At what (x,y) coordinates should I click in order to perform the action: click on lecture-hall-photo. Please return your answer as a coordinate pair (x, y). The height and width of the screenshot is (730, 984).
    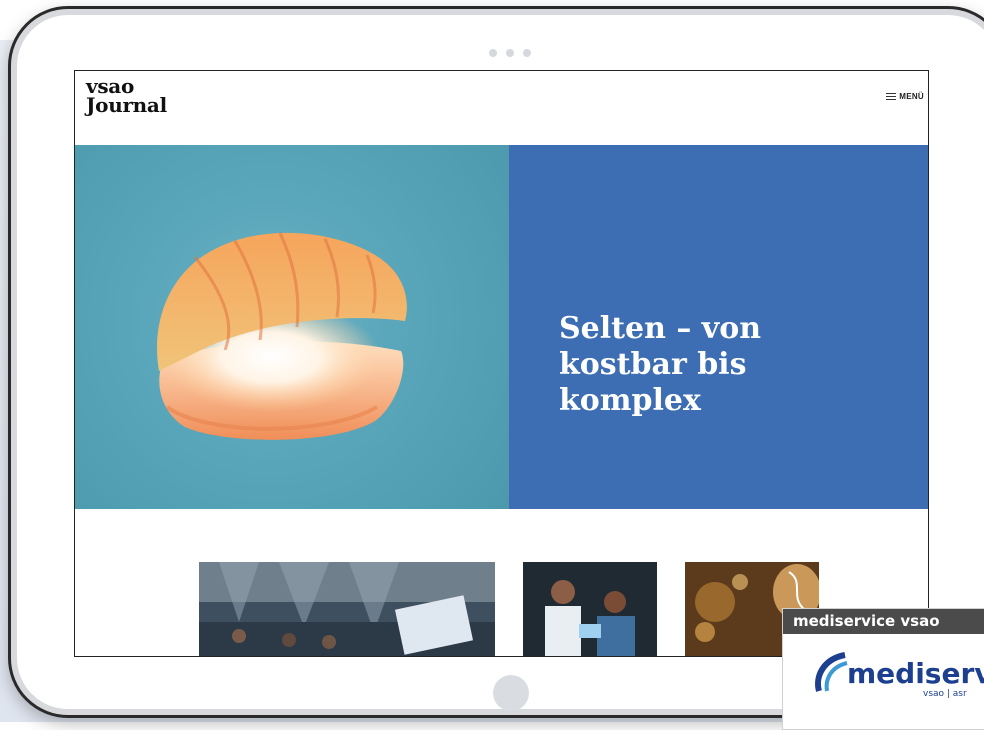
    Looking at the image, I should click on (347, 609).